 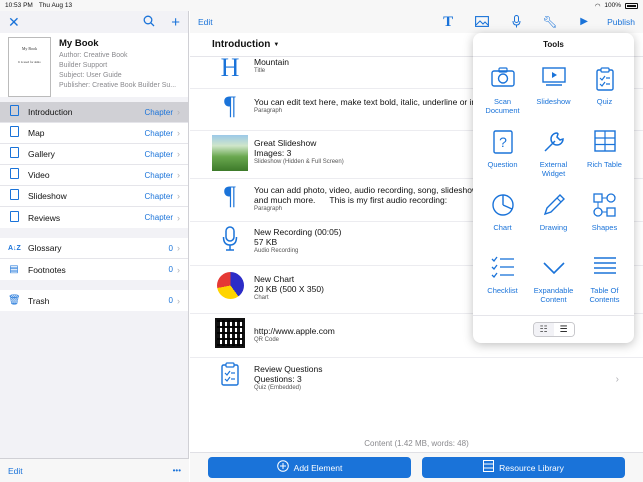 What do you see at coordinates (503, 207) in the screenshot?
I see `pie-chart-icon` at bounding box center [503, 207].